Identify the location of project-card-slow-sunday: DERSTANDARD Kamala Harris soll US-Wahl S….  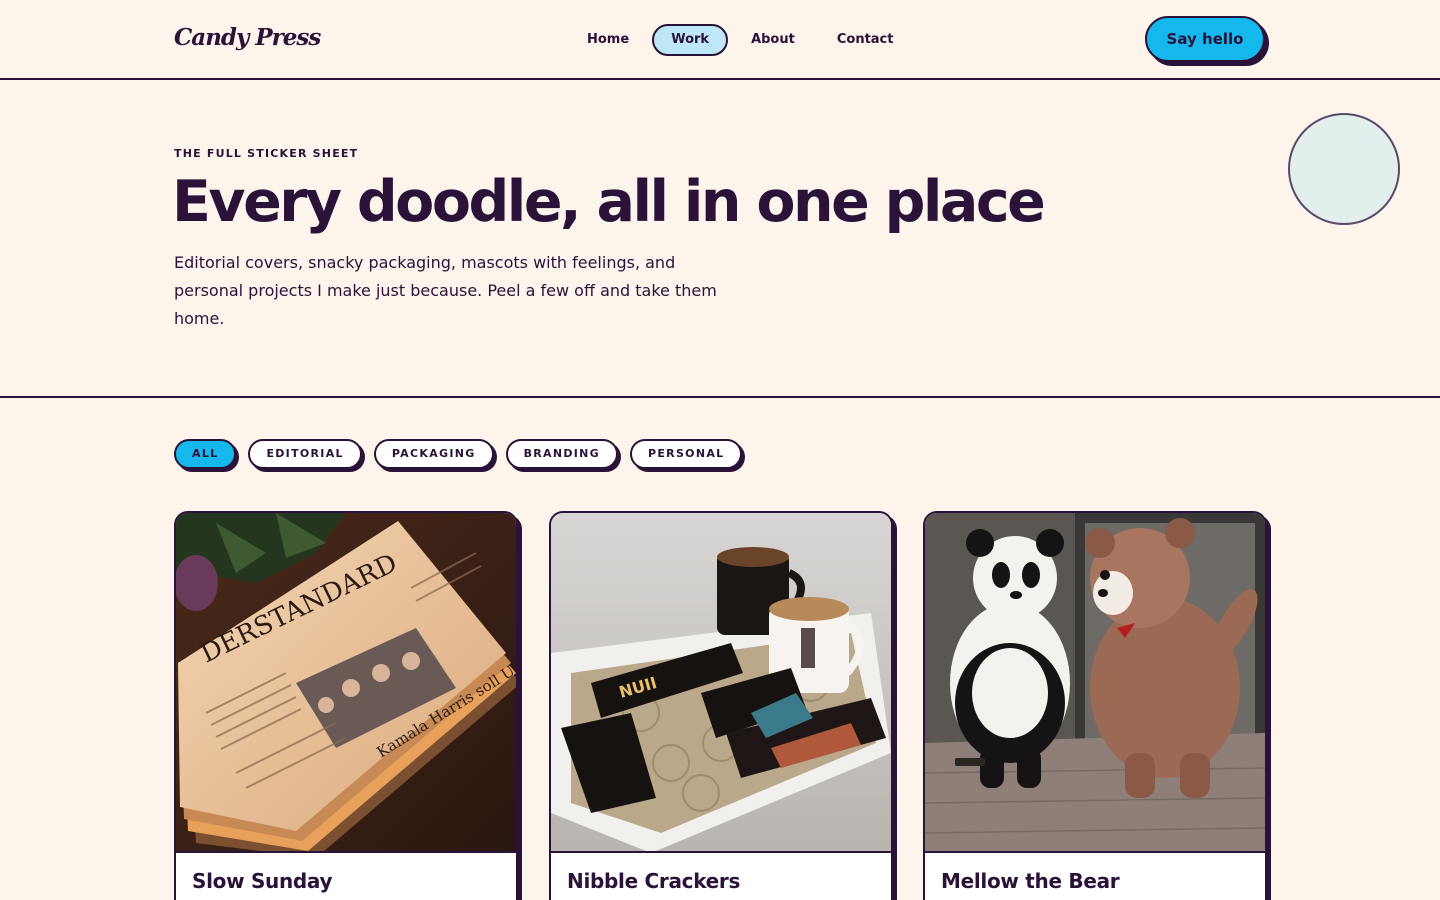
(346, 705).